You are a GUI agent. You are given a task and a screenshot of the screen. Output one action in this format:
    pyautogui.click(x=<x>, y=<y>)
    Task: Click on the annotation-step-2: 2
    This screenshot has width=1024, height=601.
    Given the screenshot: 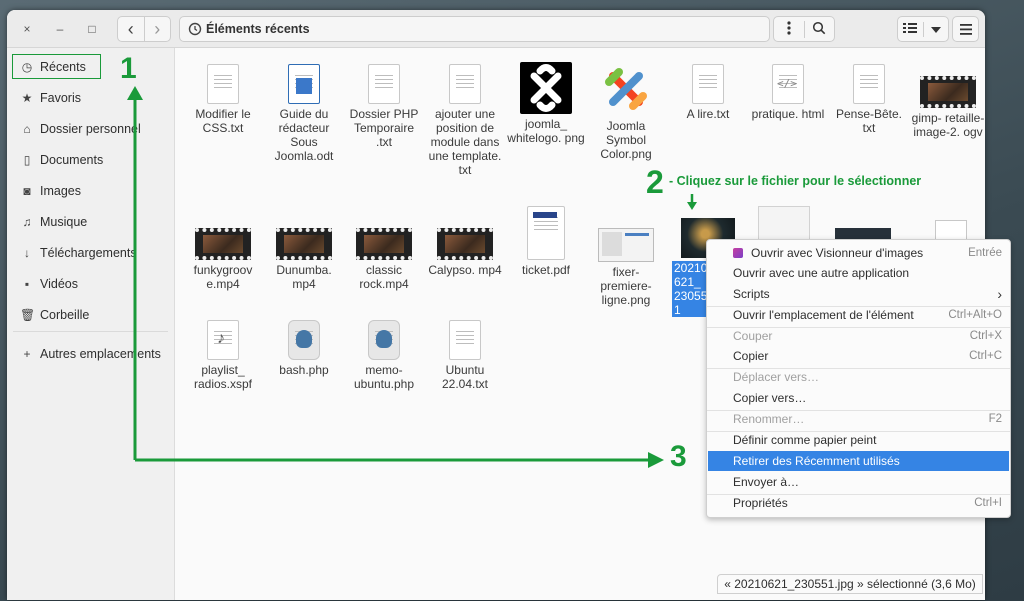 What is the action you would take?
    pyautogui.click(x=655, y=182)
    